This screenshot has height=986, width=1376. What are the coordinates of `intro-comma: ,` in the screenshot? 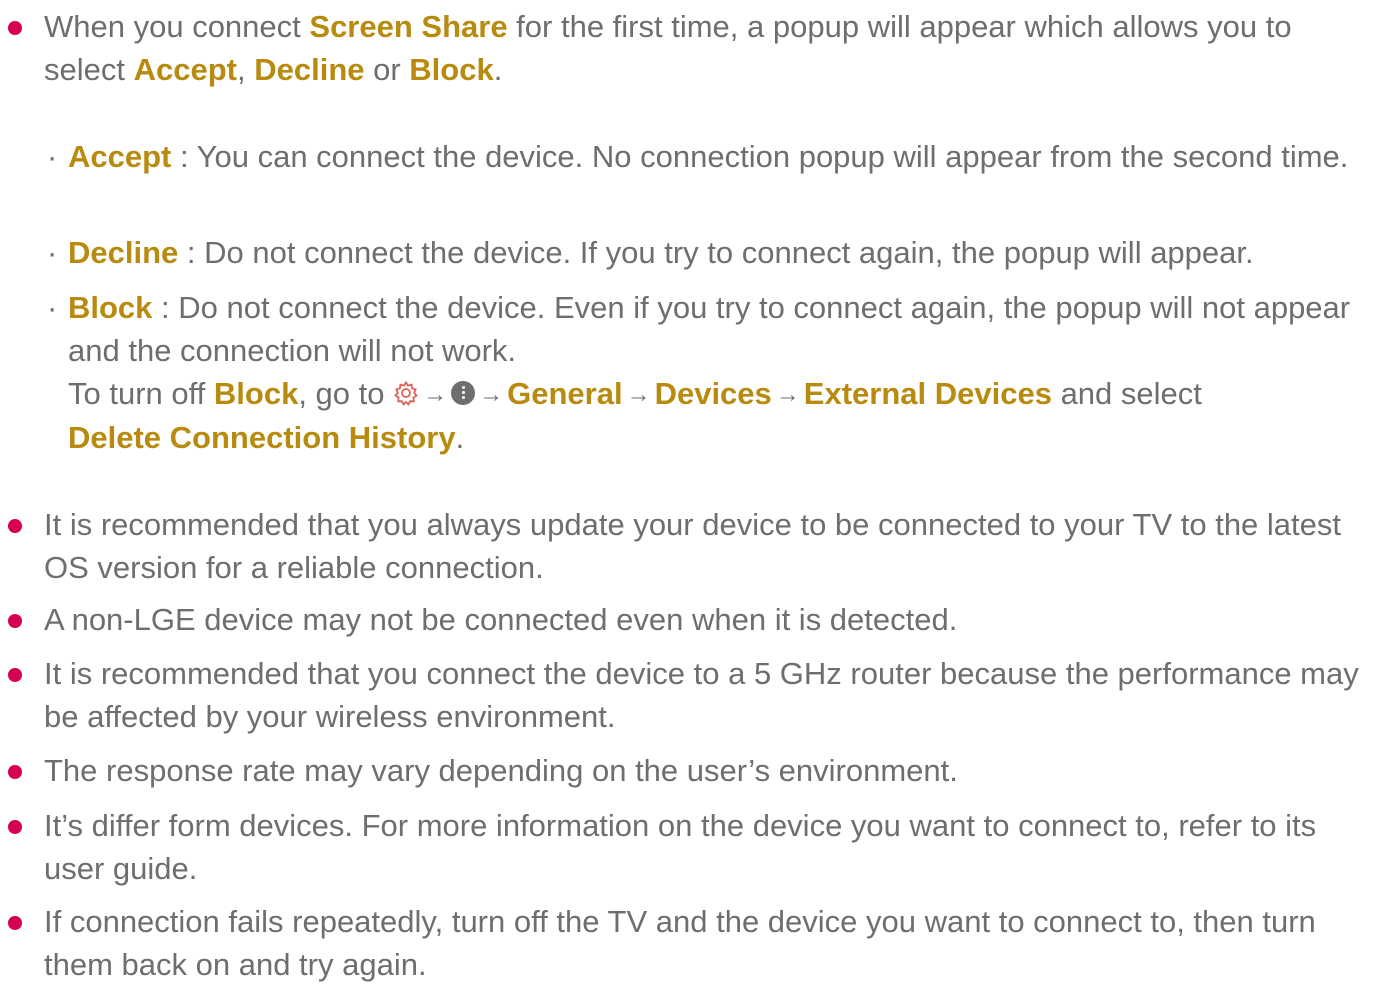 It's located at (245, 69).